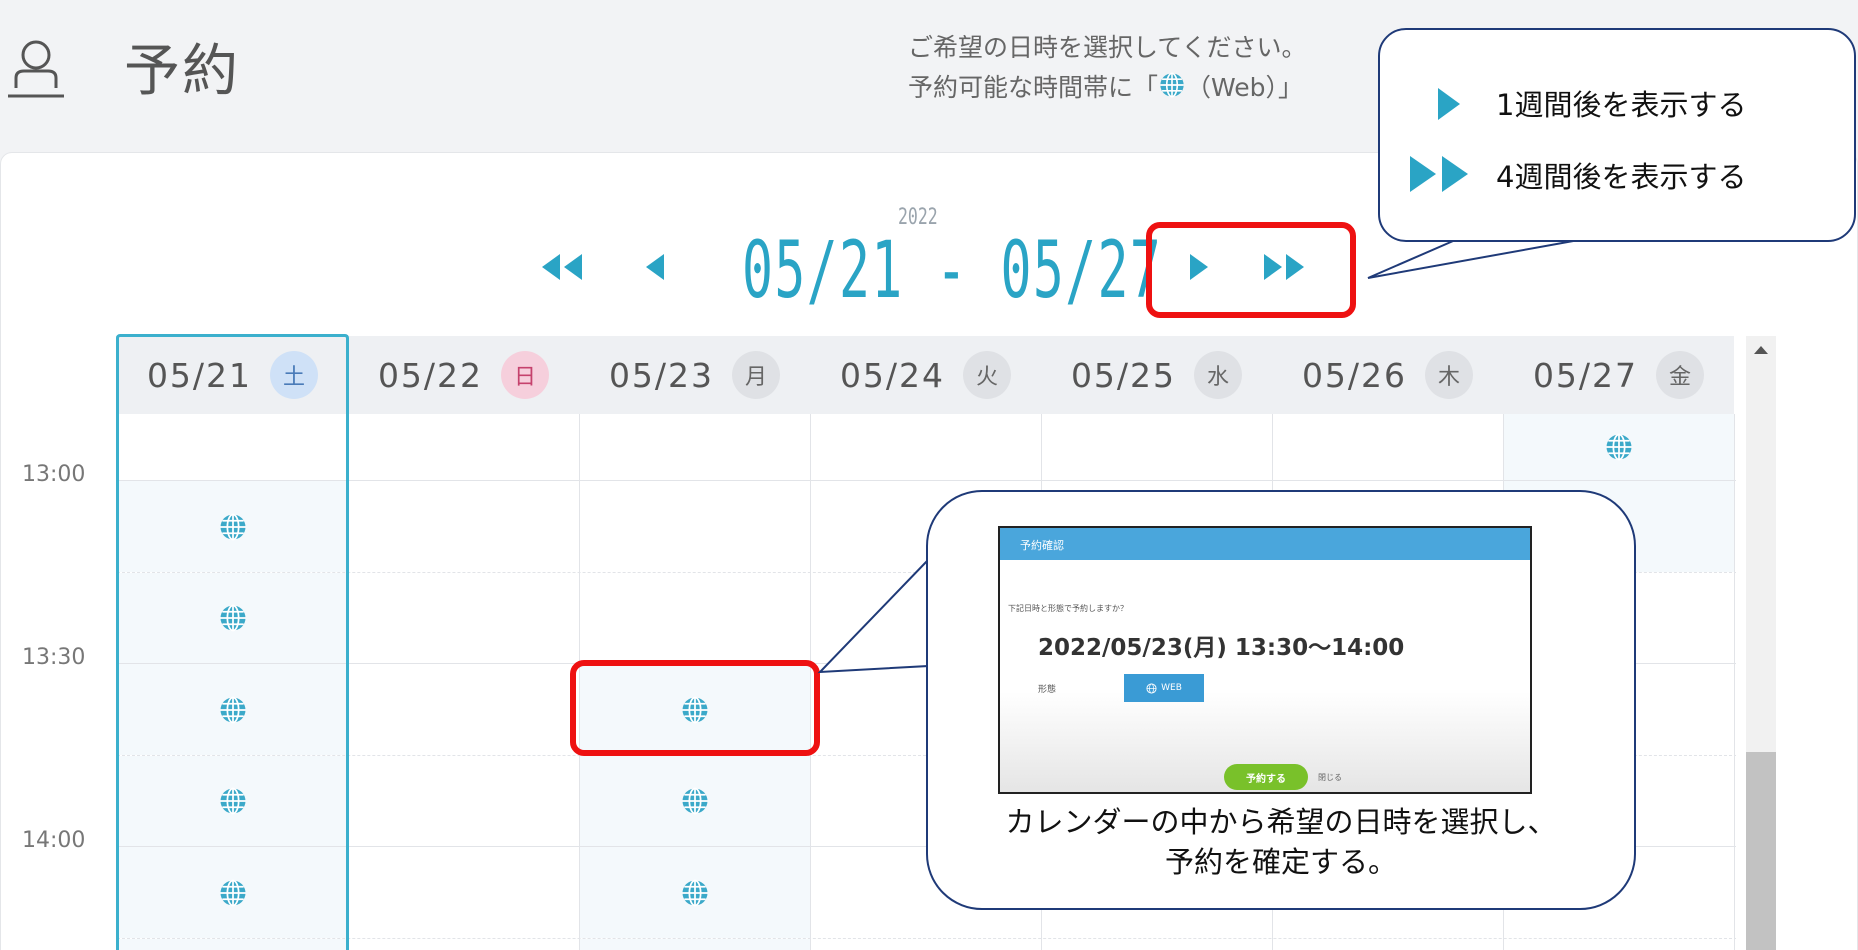 The image size is (1858, 950). I want to click on day-header-0523: 05/23 月, so click(694, 375).